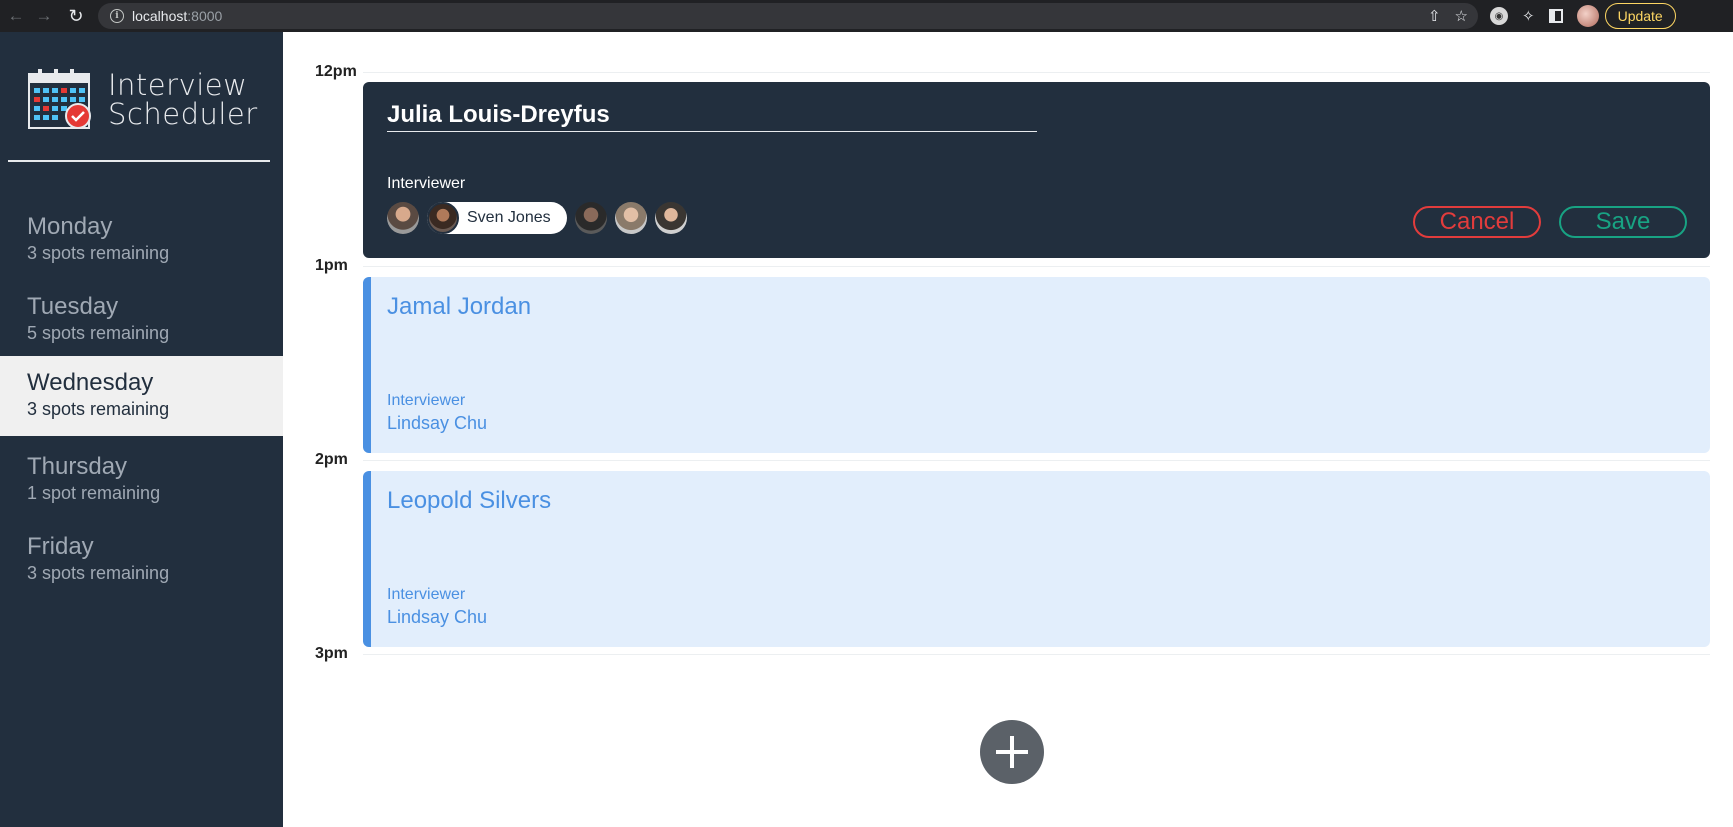  Describe the element at coordinates (205, 16) in the screenshot. I see `url-port: :8000` at that location.